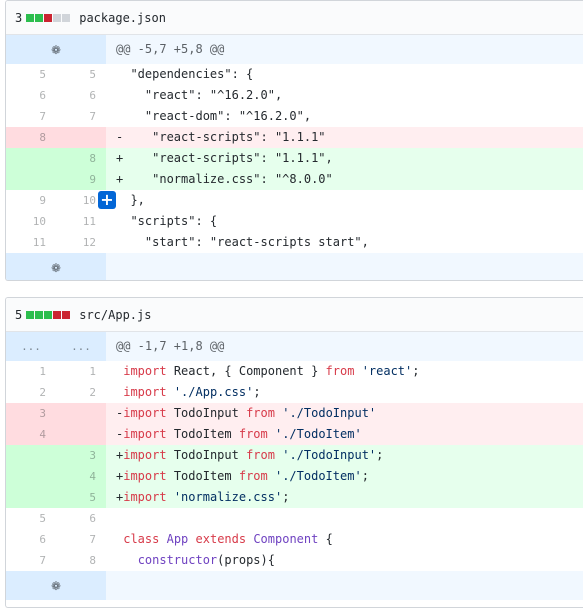 The image size is (583, 610). I want to click on old-line-number: 11, so click(31, 242).